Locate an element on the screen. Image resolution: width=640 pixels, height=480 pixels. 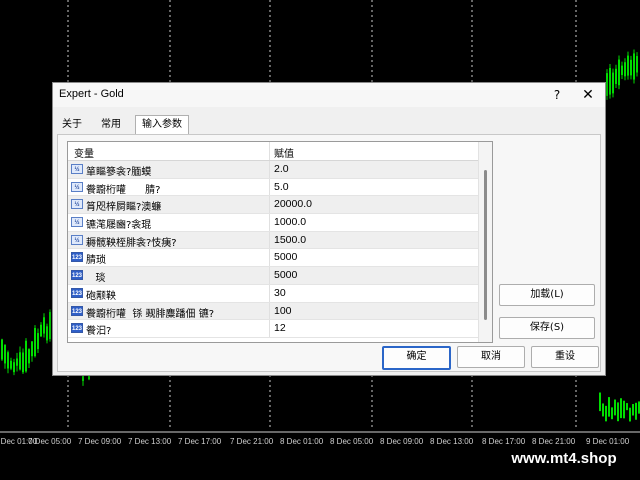
ok-button: 确定 is located at coordinates (416, 358).